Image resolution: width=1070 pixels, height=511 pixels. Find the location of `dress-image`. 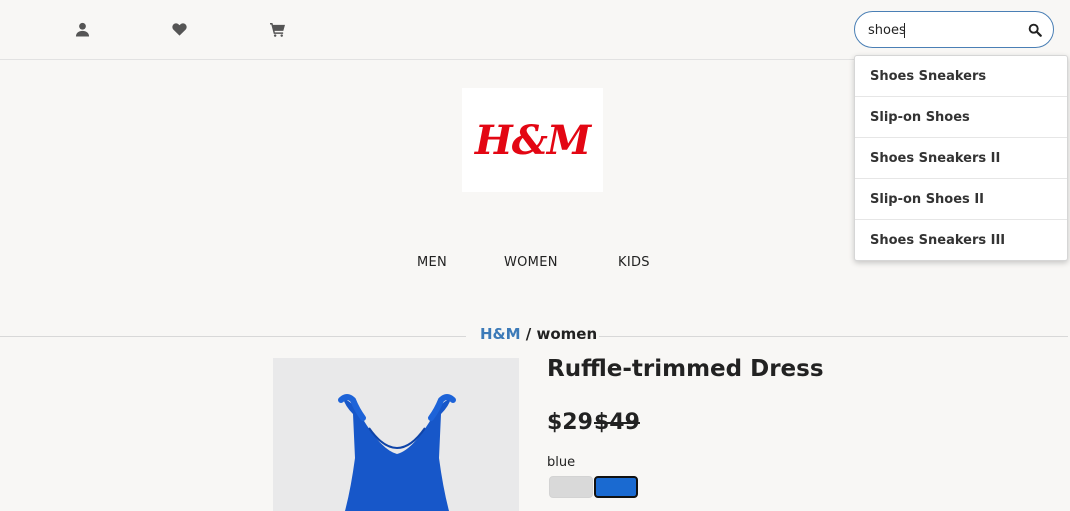

dress-image is located at coordinates (397, 452).